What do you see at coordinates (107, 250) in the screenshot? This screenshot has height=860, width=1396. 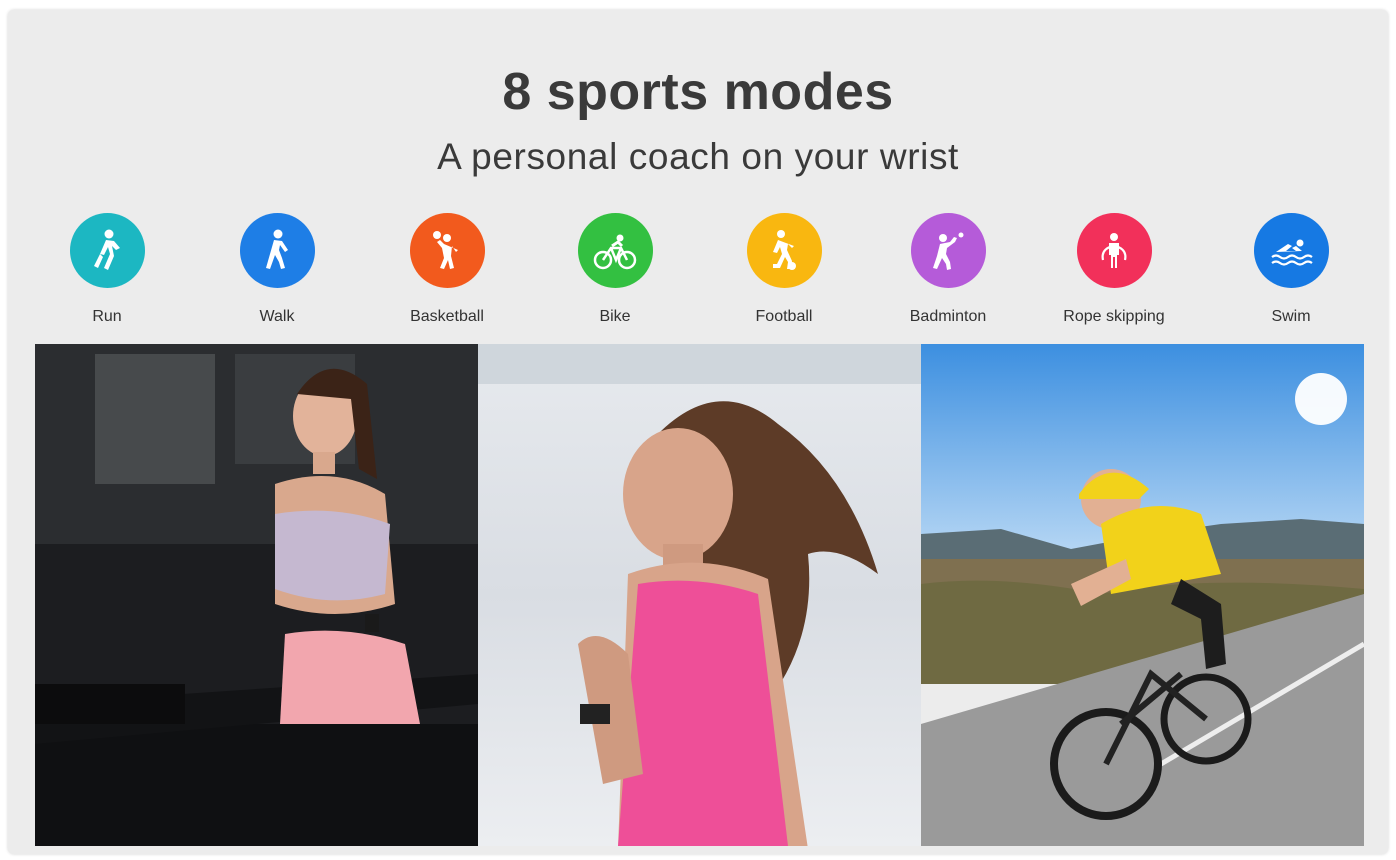 I see `run-icon` at bounding box center [107, 250].